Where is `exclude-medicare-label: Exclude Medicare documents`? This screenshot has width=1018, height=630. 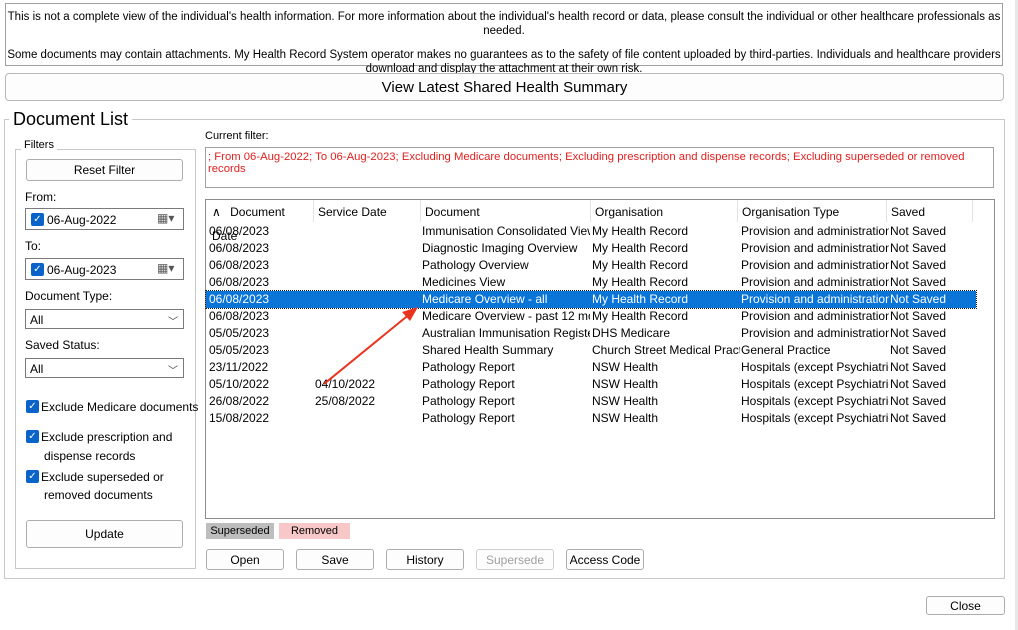 exclude-medicare-label: Exclude Medicare documents is located at coordinates (120, 407).